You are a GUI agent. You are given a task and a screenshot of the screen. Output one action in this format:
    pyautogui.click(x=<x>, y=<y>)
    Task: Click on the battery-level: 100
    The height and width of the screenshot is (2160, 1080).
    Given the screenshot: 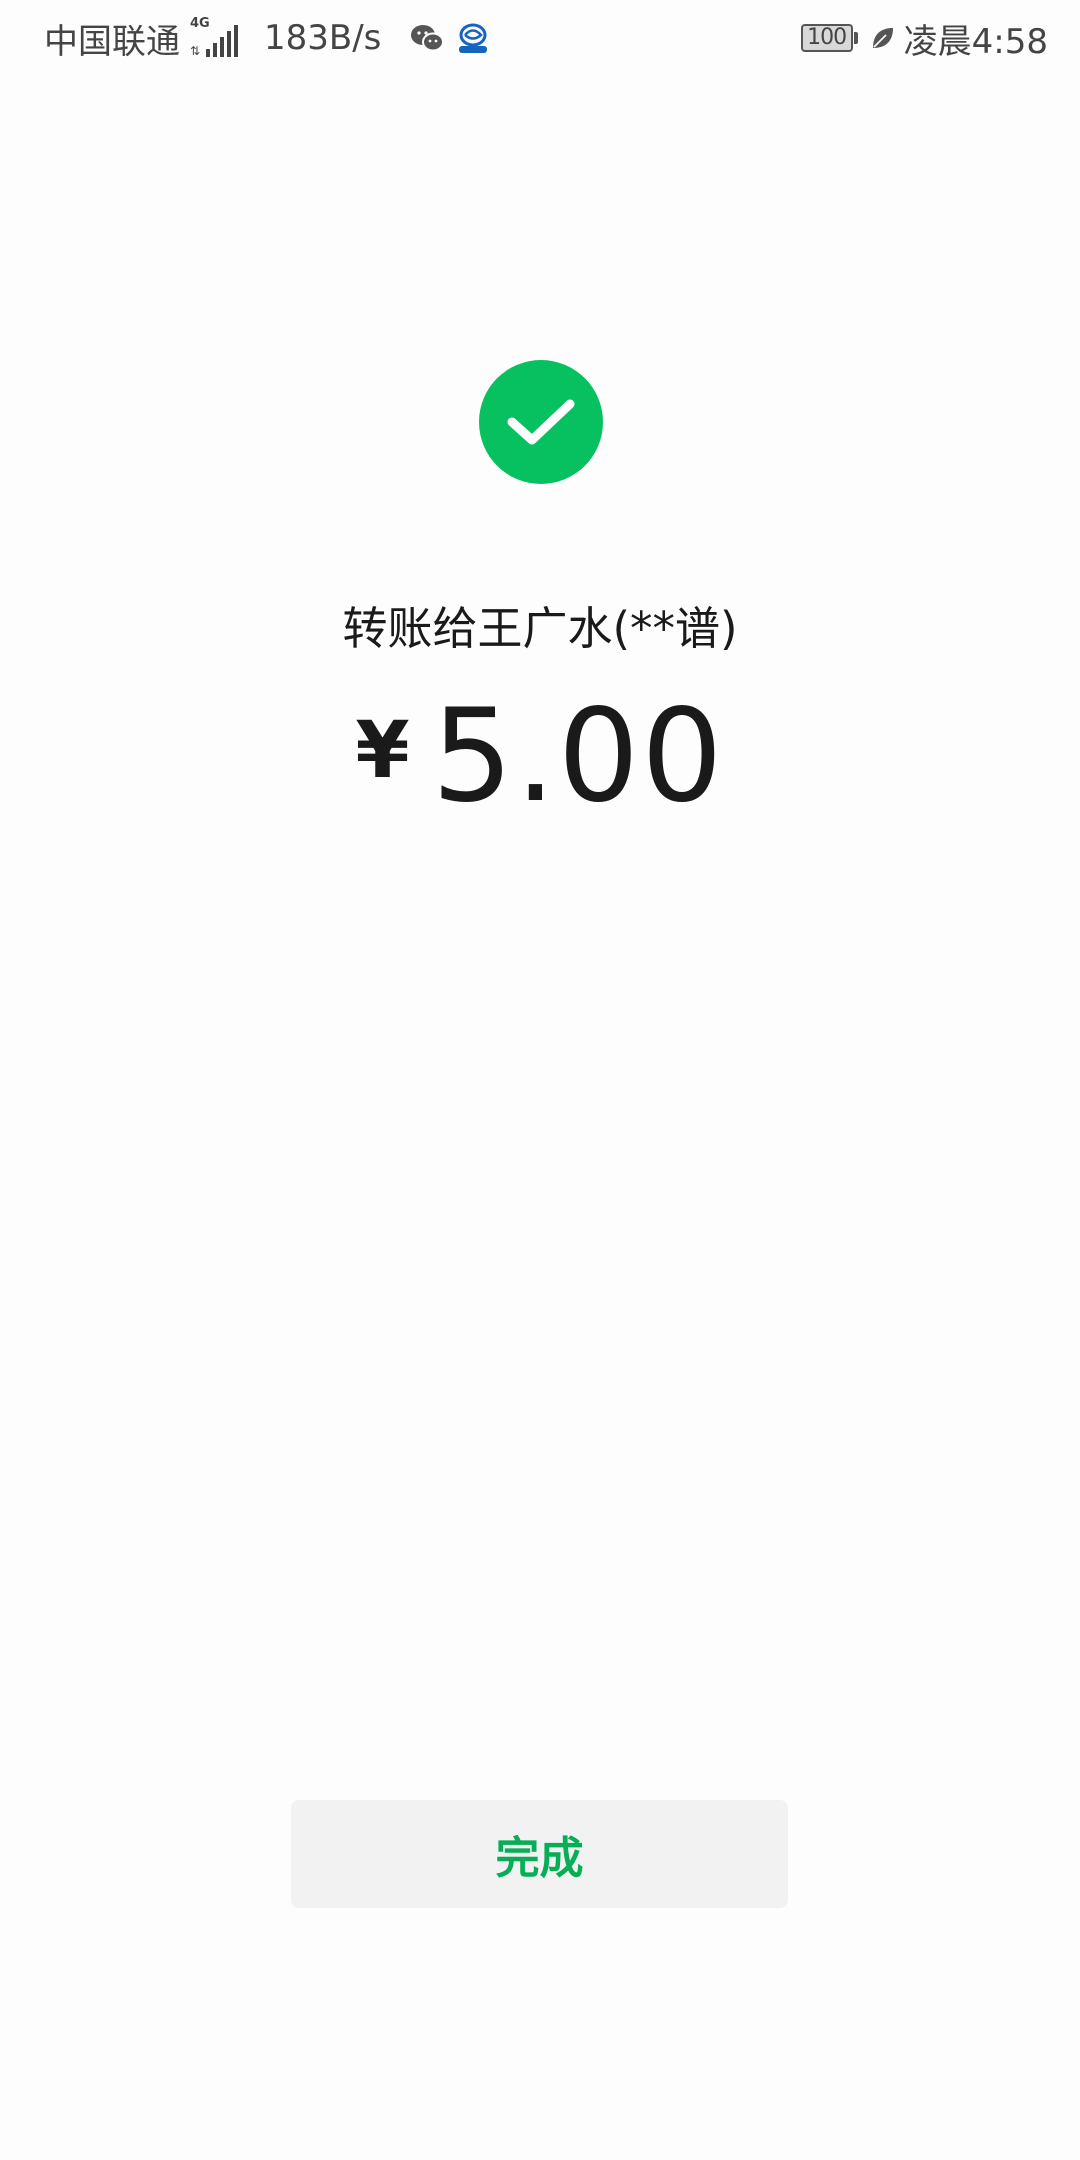 What is the action you would take?
    pyautogui.click(x=826, y=38)
    